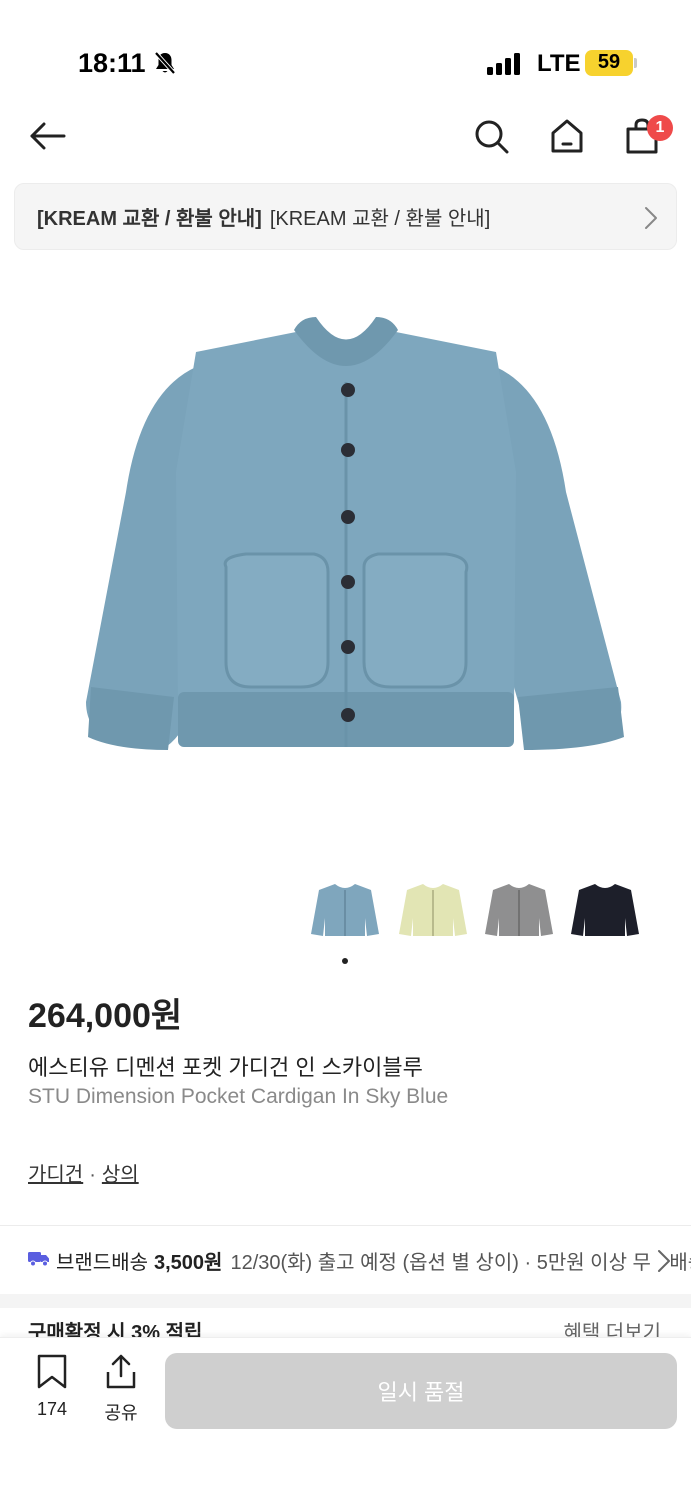 The image size is (691, 1500). What do you see at coordinates (55, 1175) in the screenshot?
I see `category-link-cardigan: 가디건` at bounding box center [55, 1175].